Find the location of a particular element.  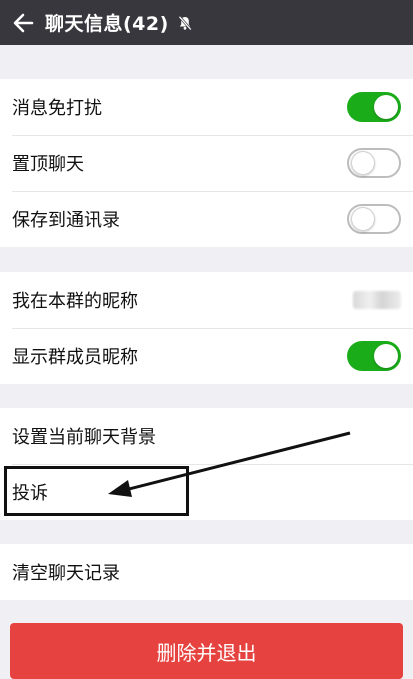

arrow-left-icon is located at coordinates (23, 22).